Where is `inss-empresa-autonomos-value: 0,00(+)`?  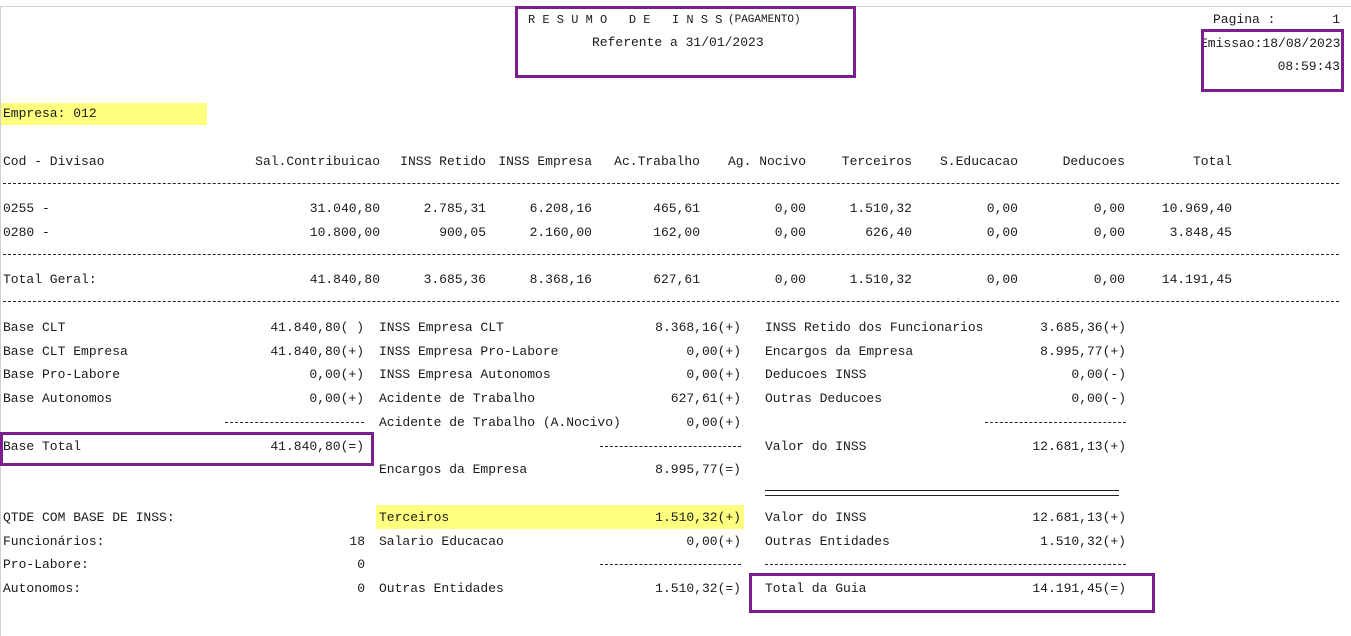
inss-empresa-autonomos-value: 0,00(+) is located at coordinates (713, 374).